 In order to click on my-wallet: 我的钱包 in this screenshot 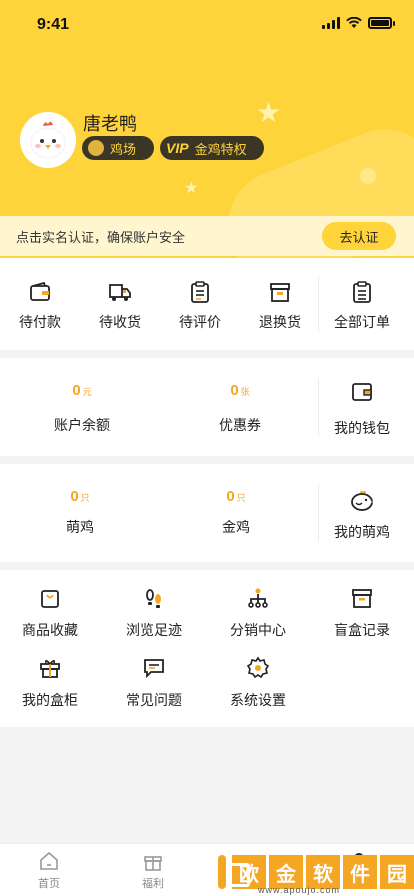, I will do `click(362, 409)`.